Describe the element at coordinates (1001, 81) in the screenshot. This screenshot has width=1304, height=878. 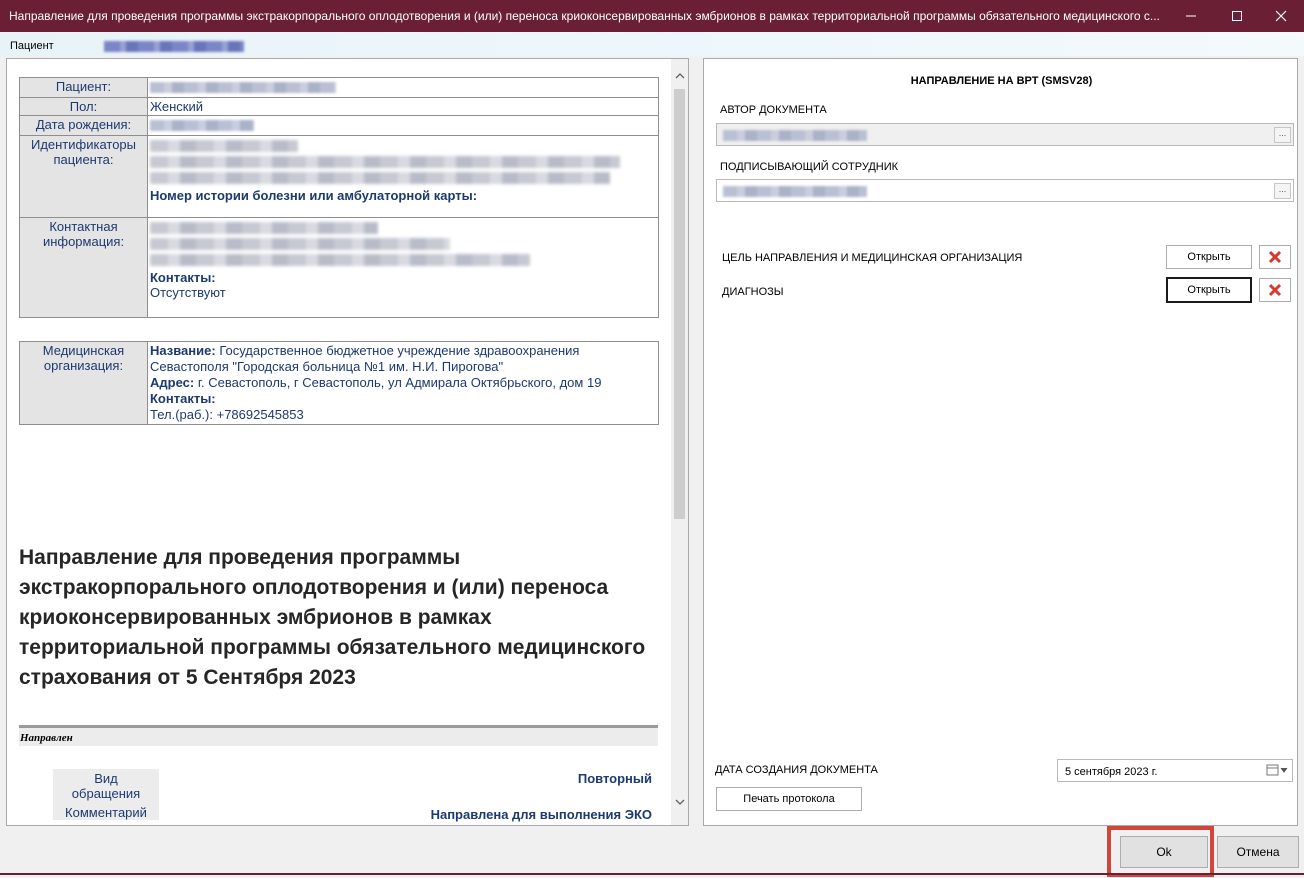
I see `form-header: НАПРАВЛЕНИЕ НА ВРТ (SMSV28)` at that location.